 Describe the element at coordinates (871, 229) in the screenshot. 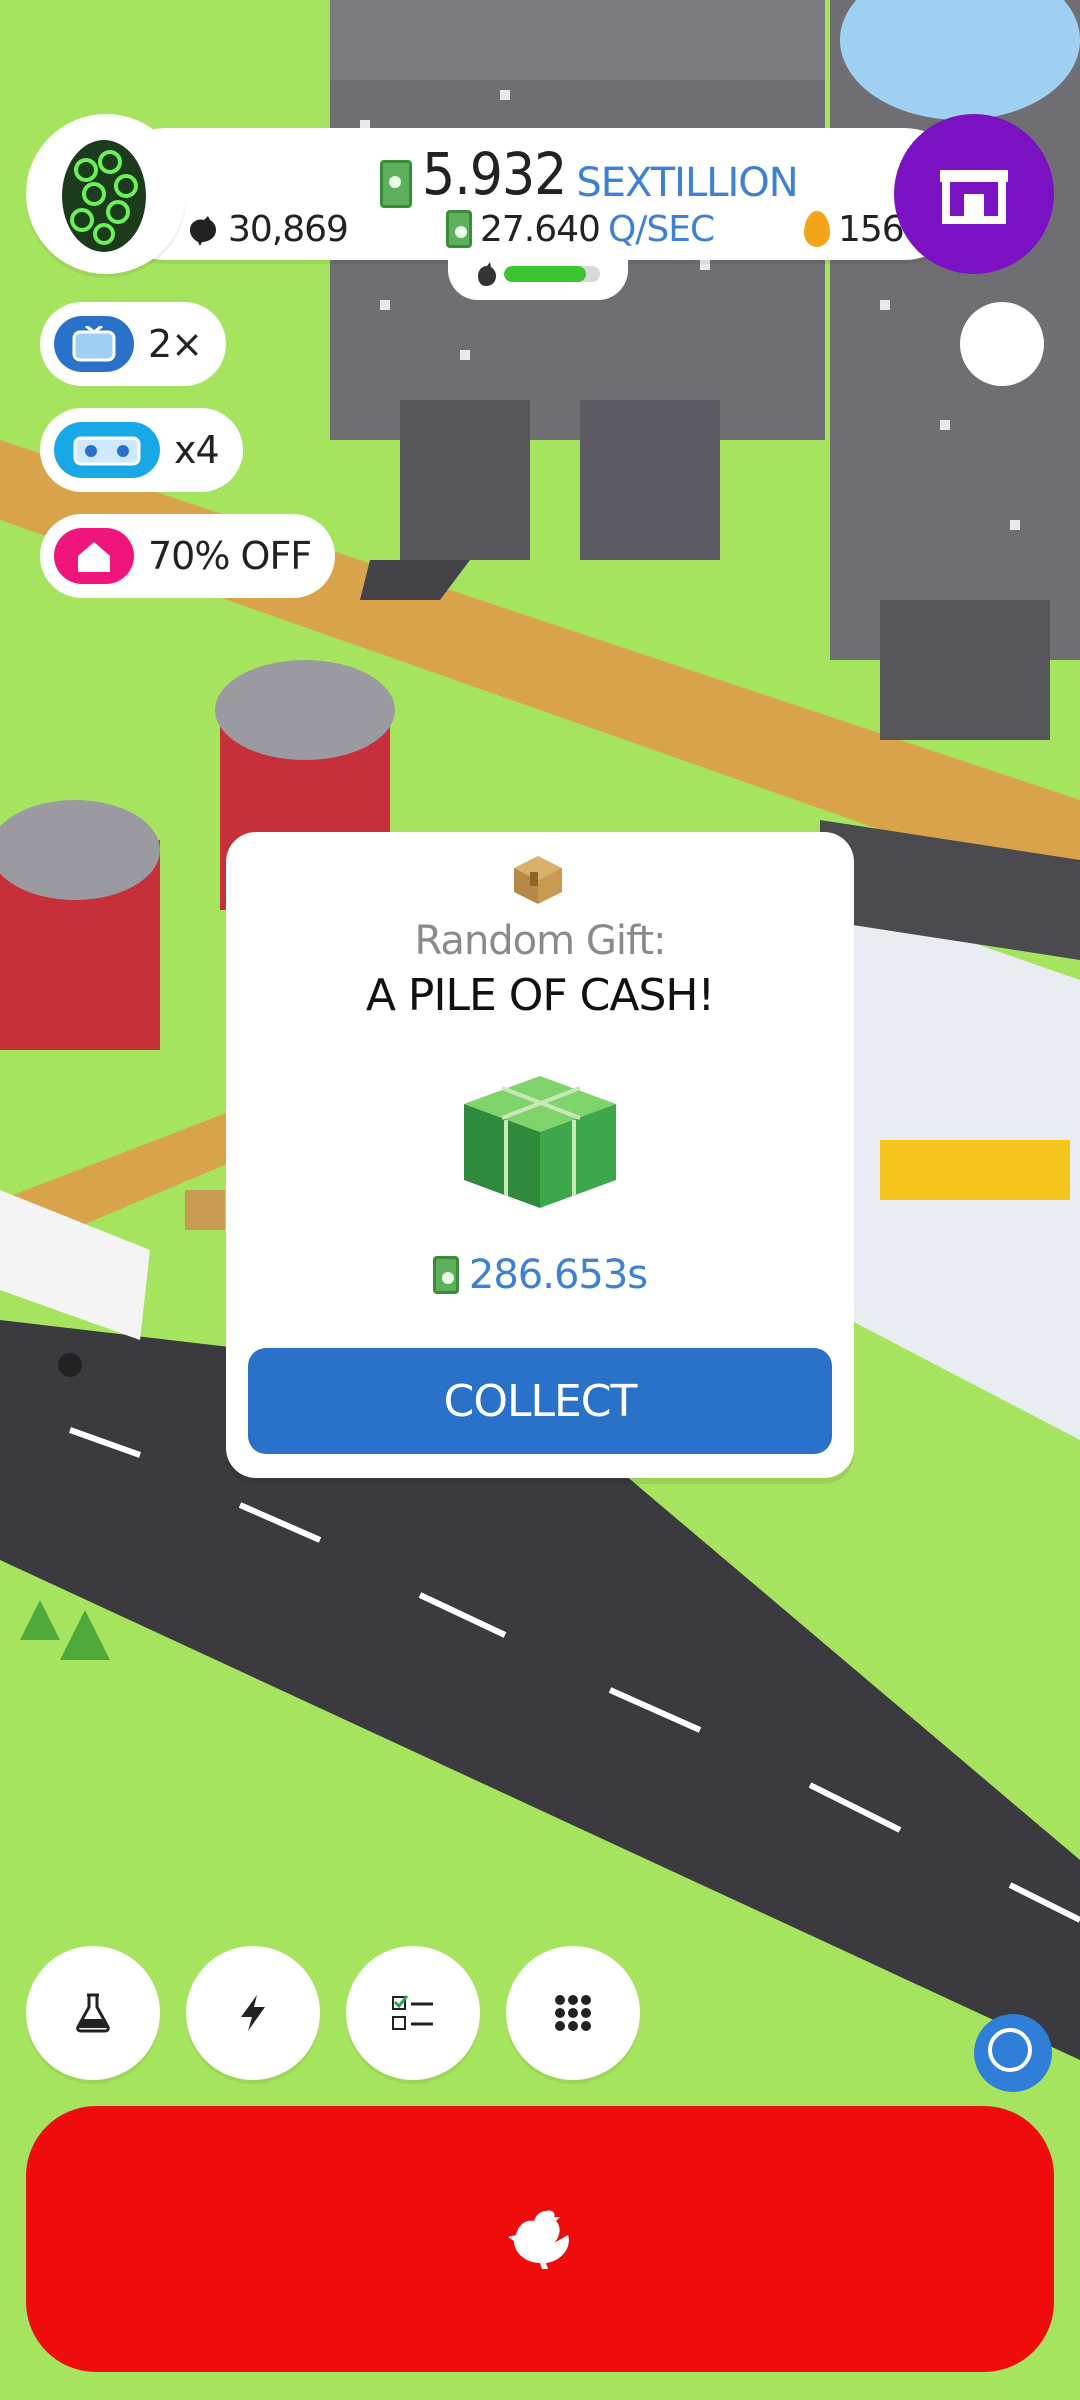

I see `golden-egg-value: 156` at that location.